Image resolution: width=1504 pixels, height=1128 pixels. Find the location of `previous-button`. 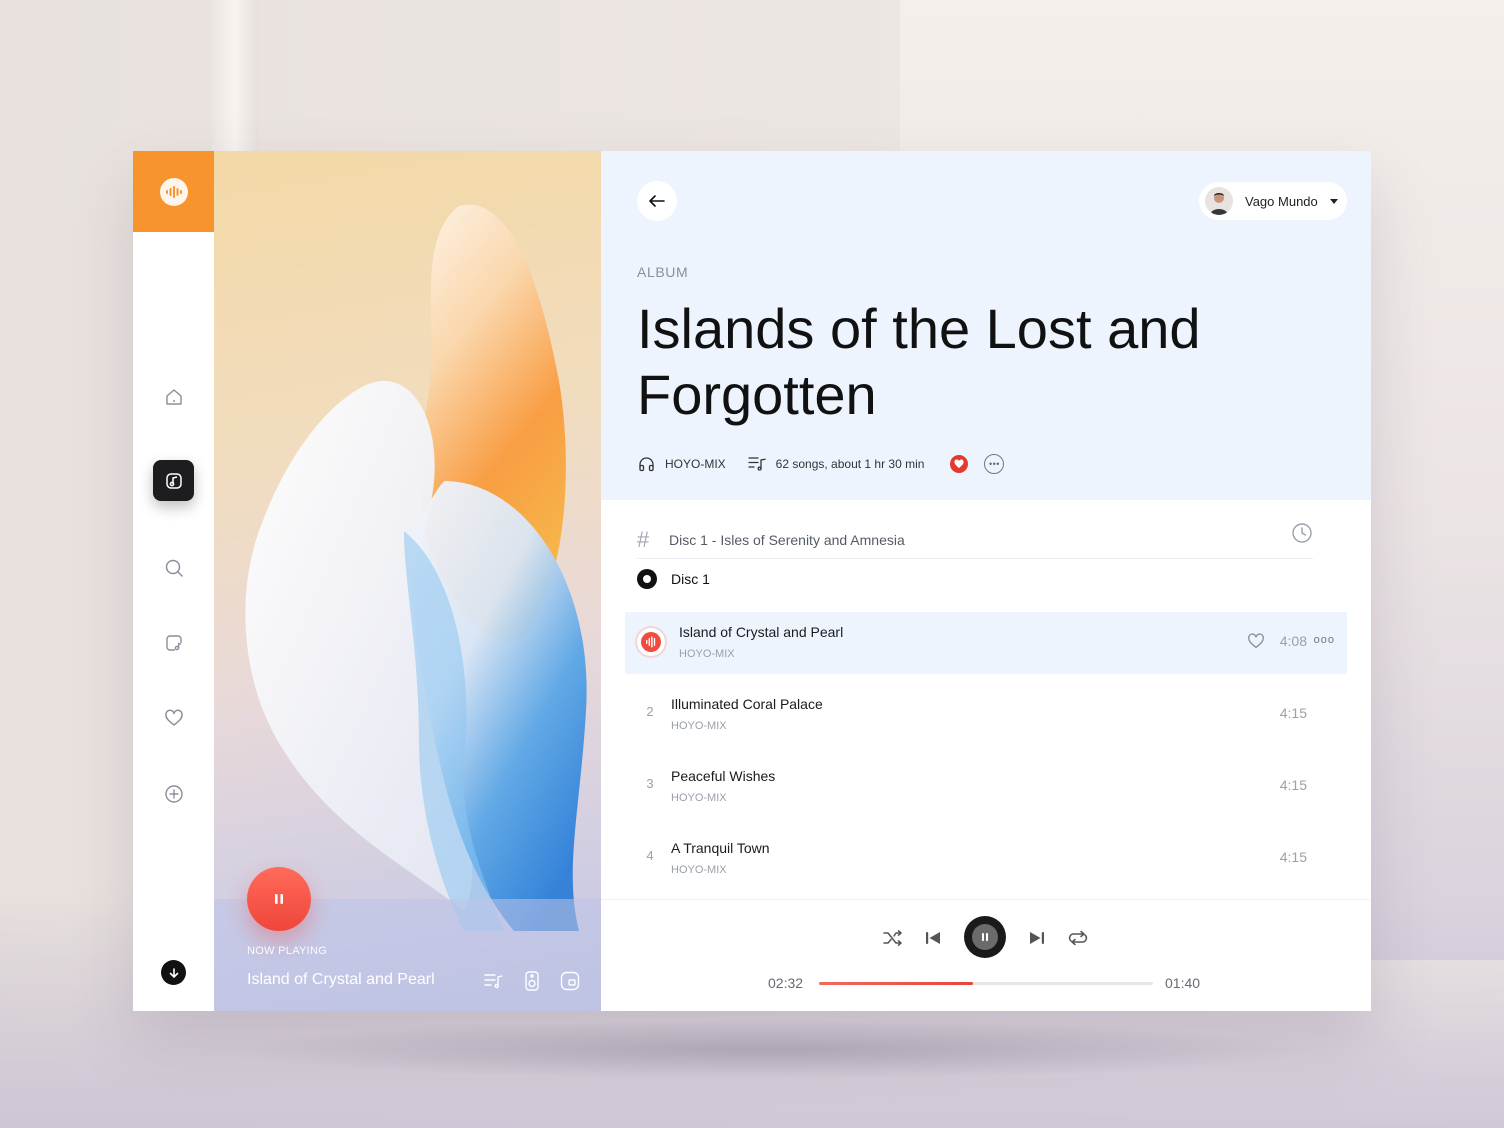

previous-button is located at coordinates (933, 938).